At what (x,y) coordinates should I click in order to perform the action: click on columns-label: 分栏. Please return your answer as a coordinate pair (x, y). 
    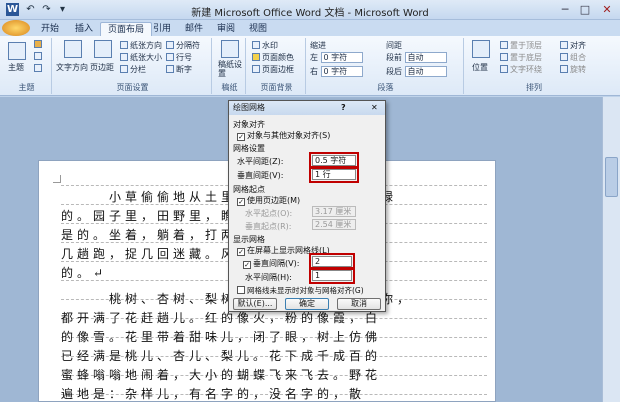
    Looking at the image, I should click on (138, 69).